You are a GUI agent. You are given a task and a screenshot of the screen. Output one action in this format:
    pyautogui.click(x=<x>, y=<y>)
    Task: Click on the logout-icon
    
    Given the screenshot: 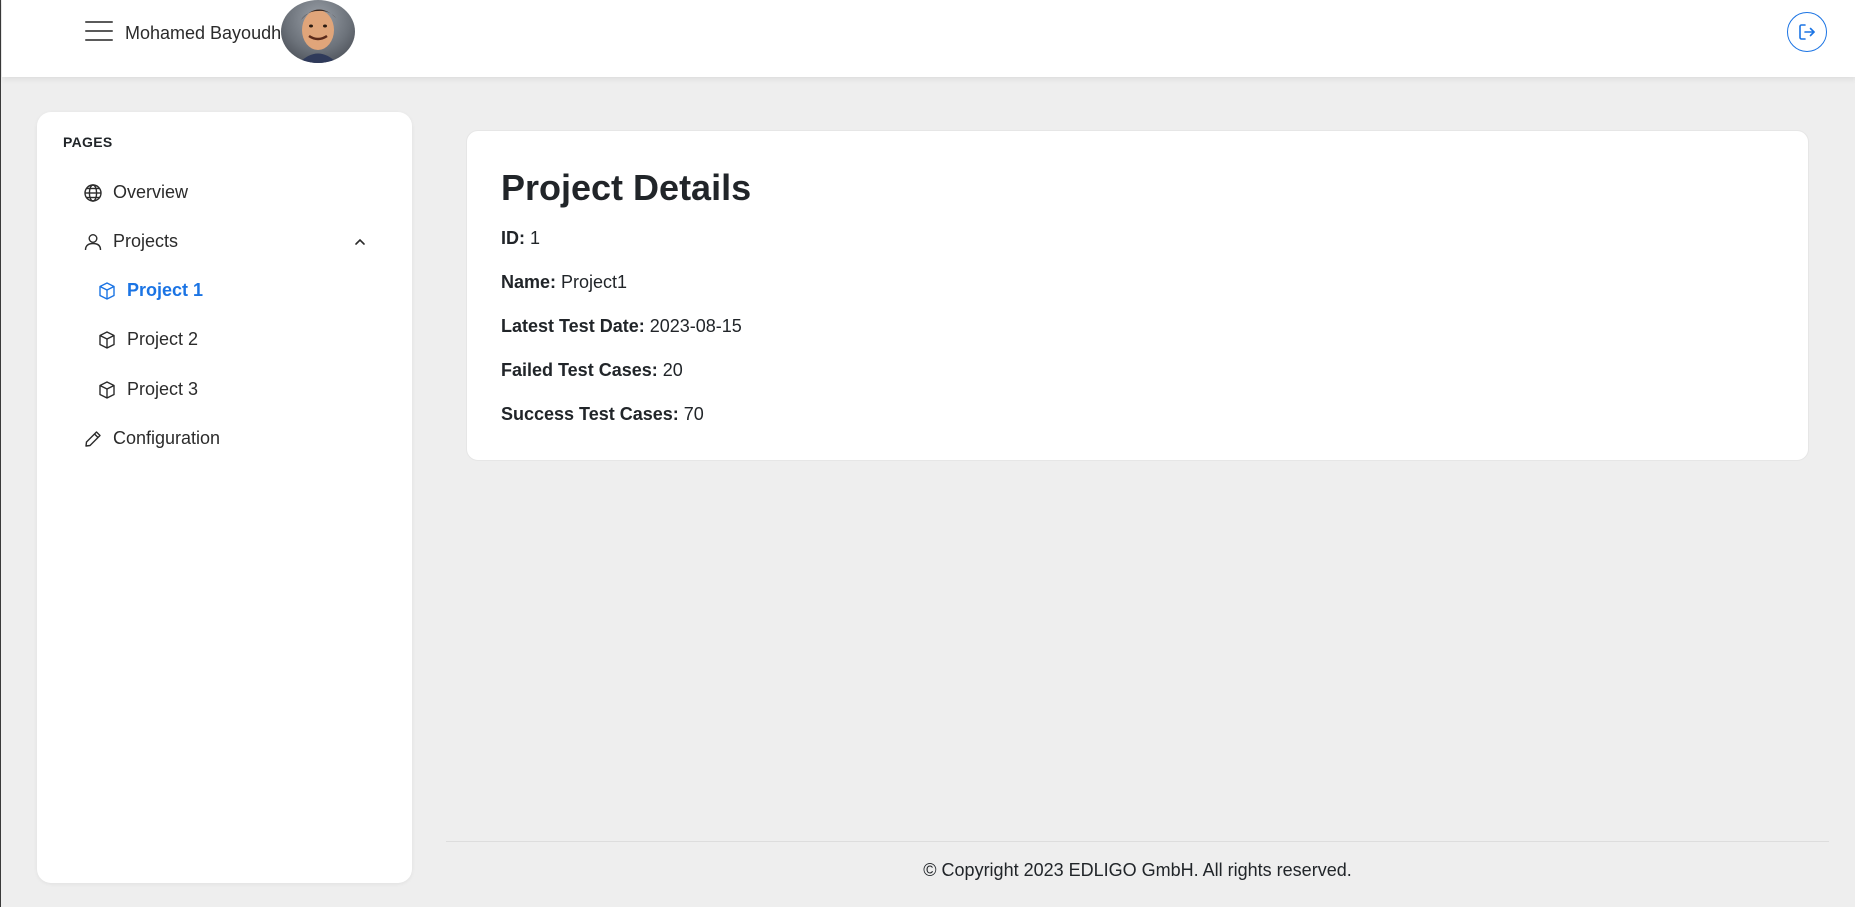 What is the action you would take?
    pyautogui.click(x=1807, y=32)
    